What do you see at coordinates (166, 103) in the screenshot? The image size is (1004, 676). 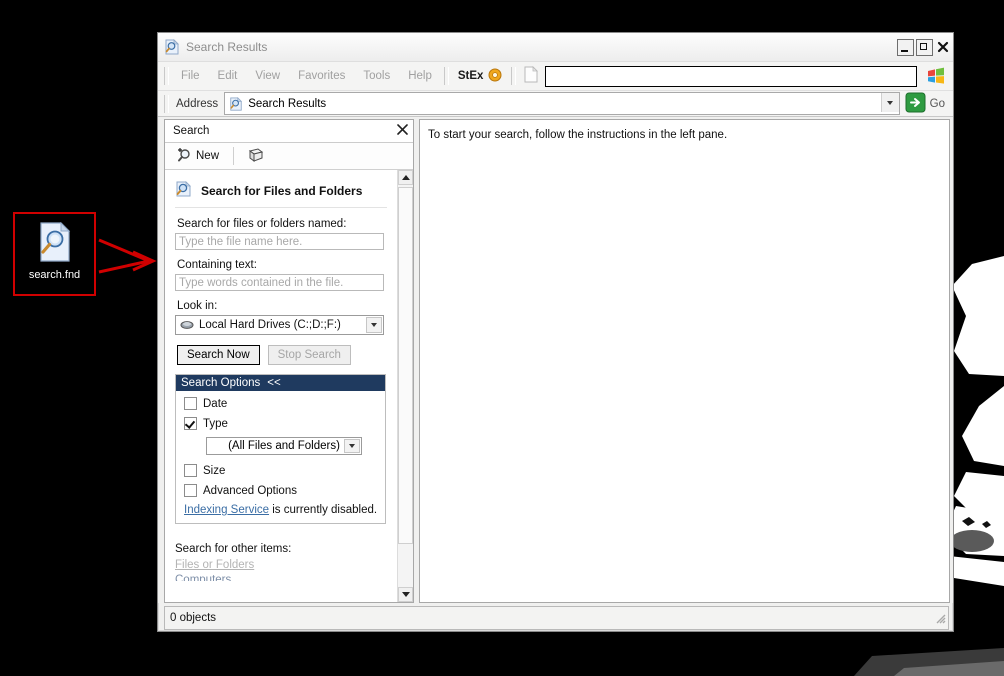 I see `address-gripper` at bounding box center [166, 103].